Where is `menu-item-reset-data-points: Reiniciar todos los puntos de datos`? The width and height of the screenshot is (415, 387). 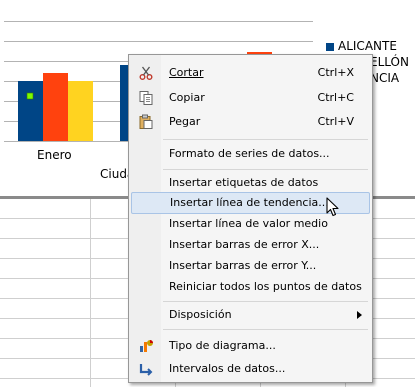
menu-item-reset-data-points: Reiniciar todos los puntos de datos is located at coordinates (250, 287).